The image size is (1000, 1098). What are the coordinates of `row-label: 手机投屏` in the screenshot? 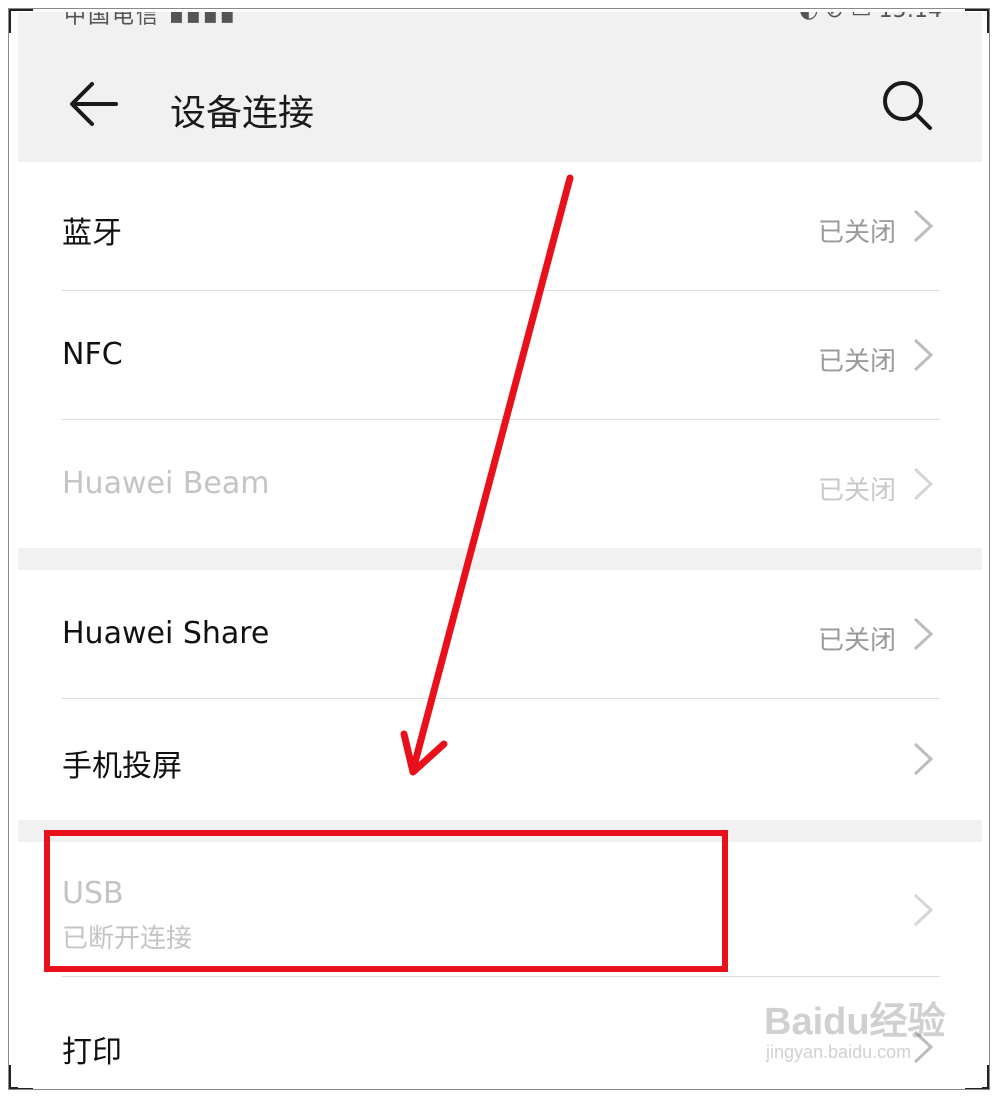 It's located at (122, 766).